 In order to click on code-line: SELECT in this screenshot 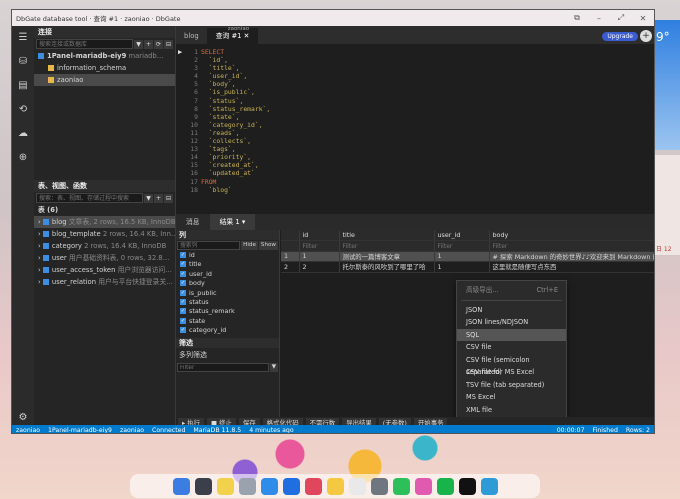, I will do `click(235, 52)`.